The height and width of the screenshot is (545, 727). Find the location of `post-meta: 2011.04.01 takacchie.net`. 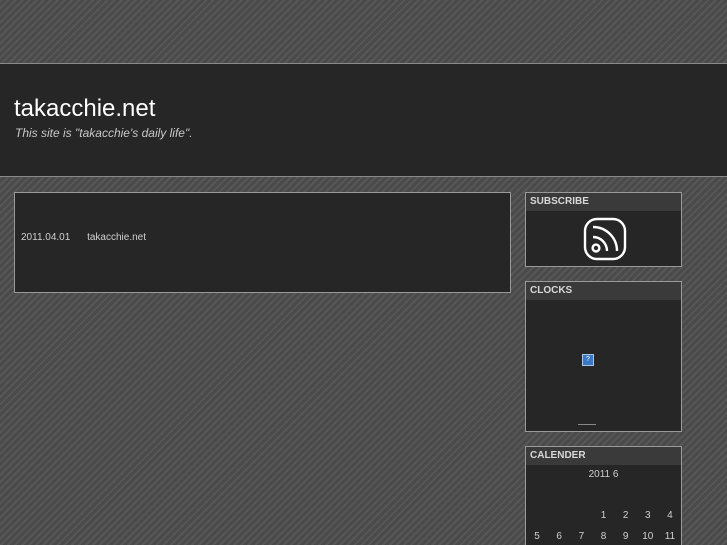

post-meta: 2011.04.01 takacchie.net is located at coordinates (90, 237).